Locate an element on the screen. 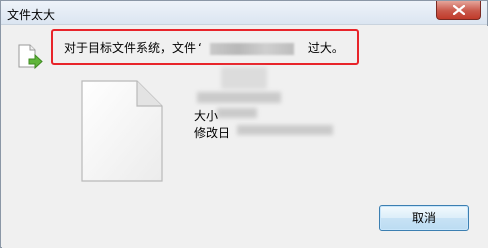 Image resolution: width=488 pixels, height=248 pixels. blurred-filename is located at coordinates (251, 48).